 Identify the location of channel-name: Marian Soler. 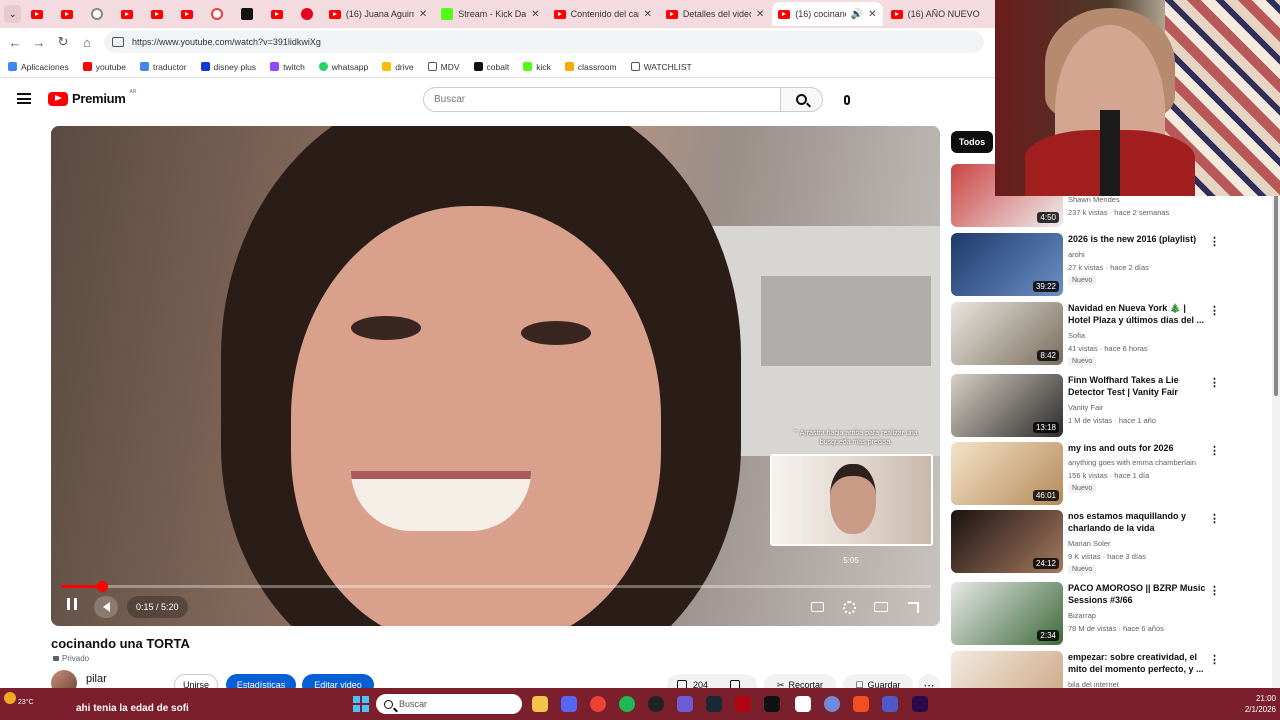
(1089, 543).